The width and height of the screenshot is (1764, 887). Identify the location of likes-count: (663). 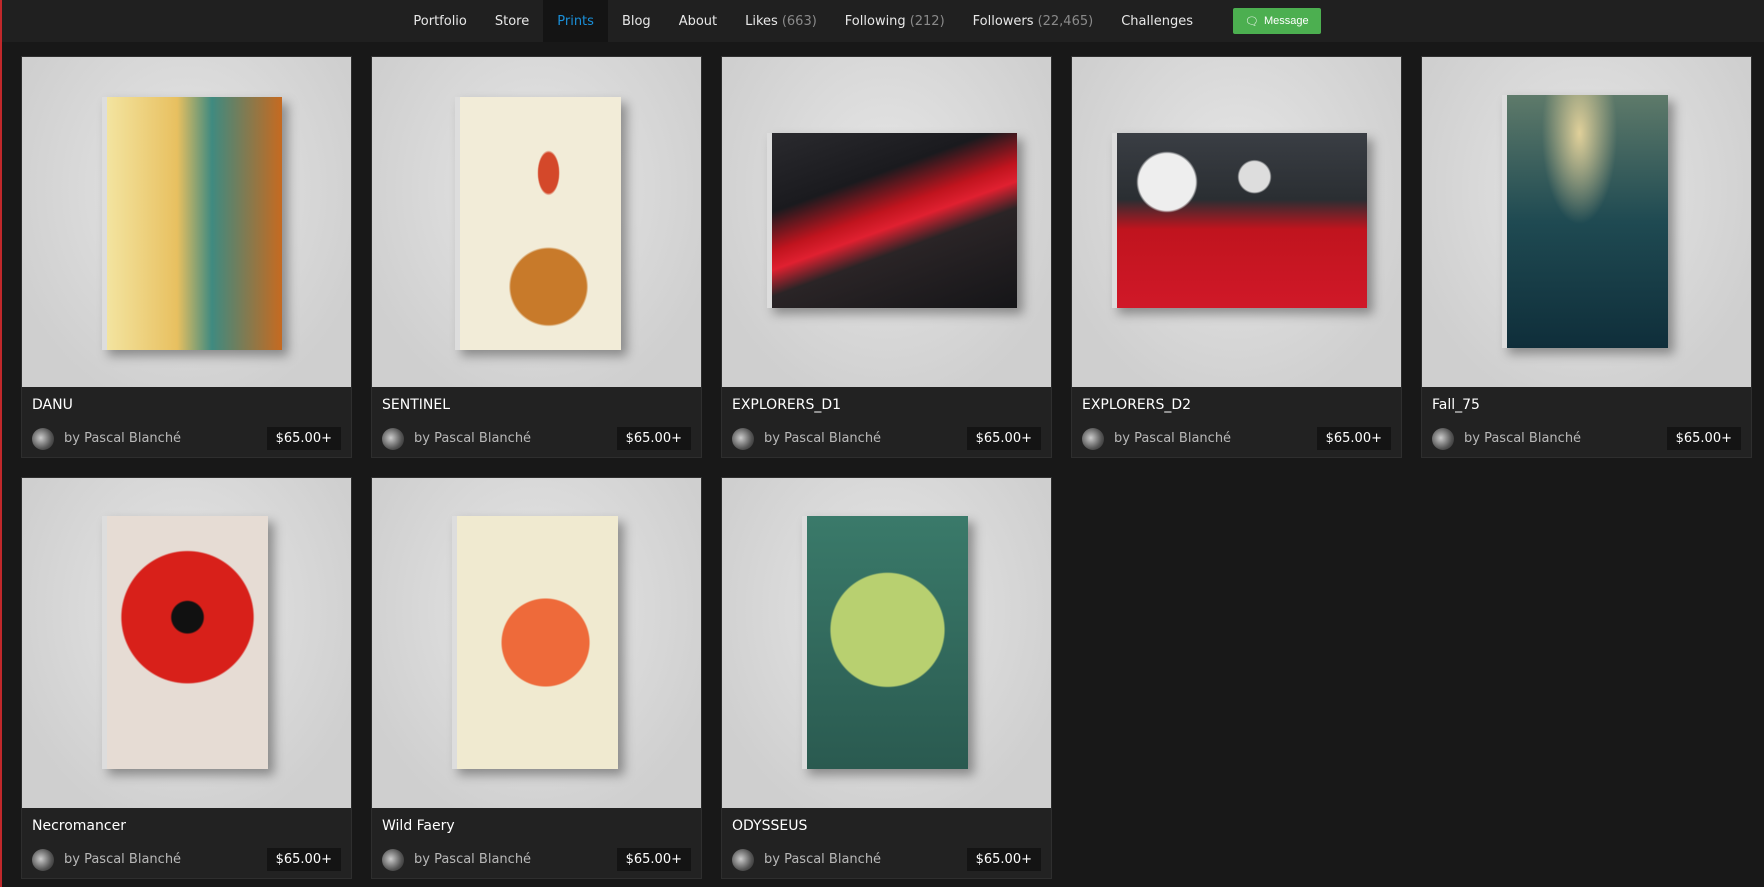
(799, 21).